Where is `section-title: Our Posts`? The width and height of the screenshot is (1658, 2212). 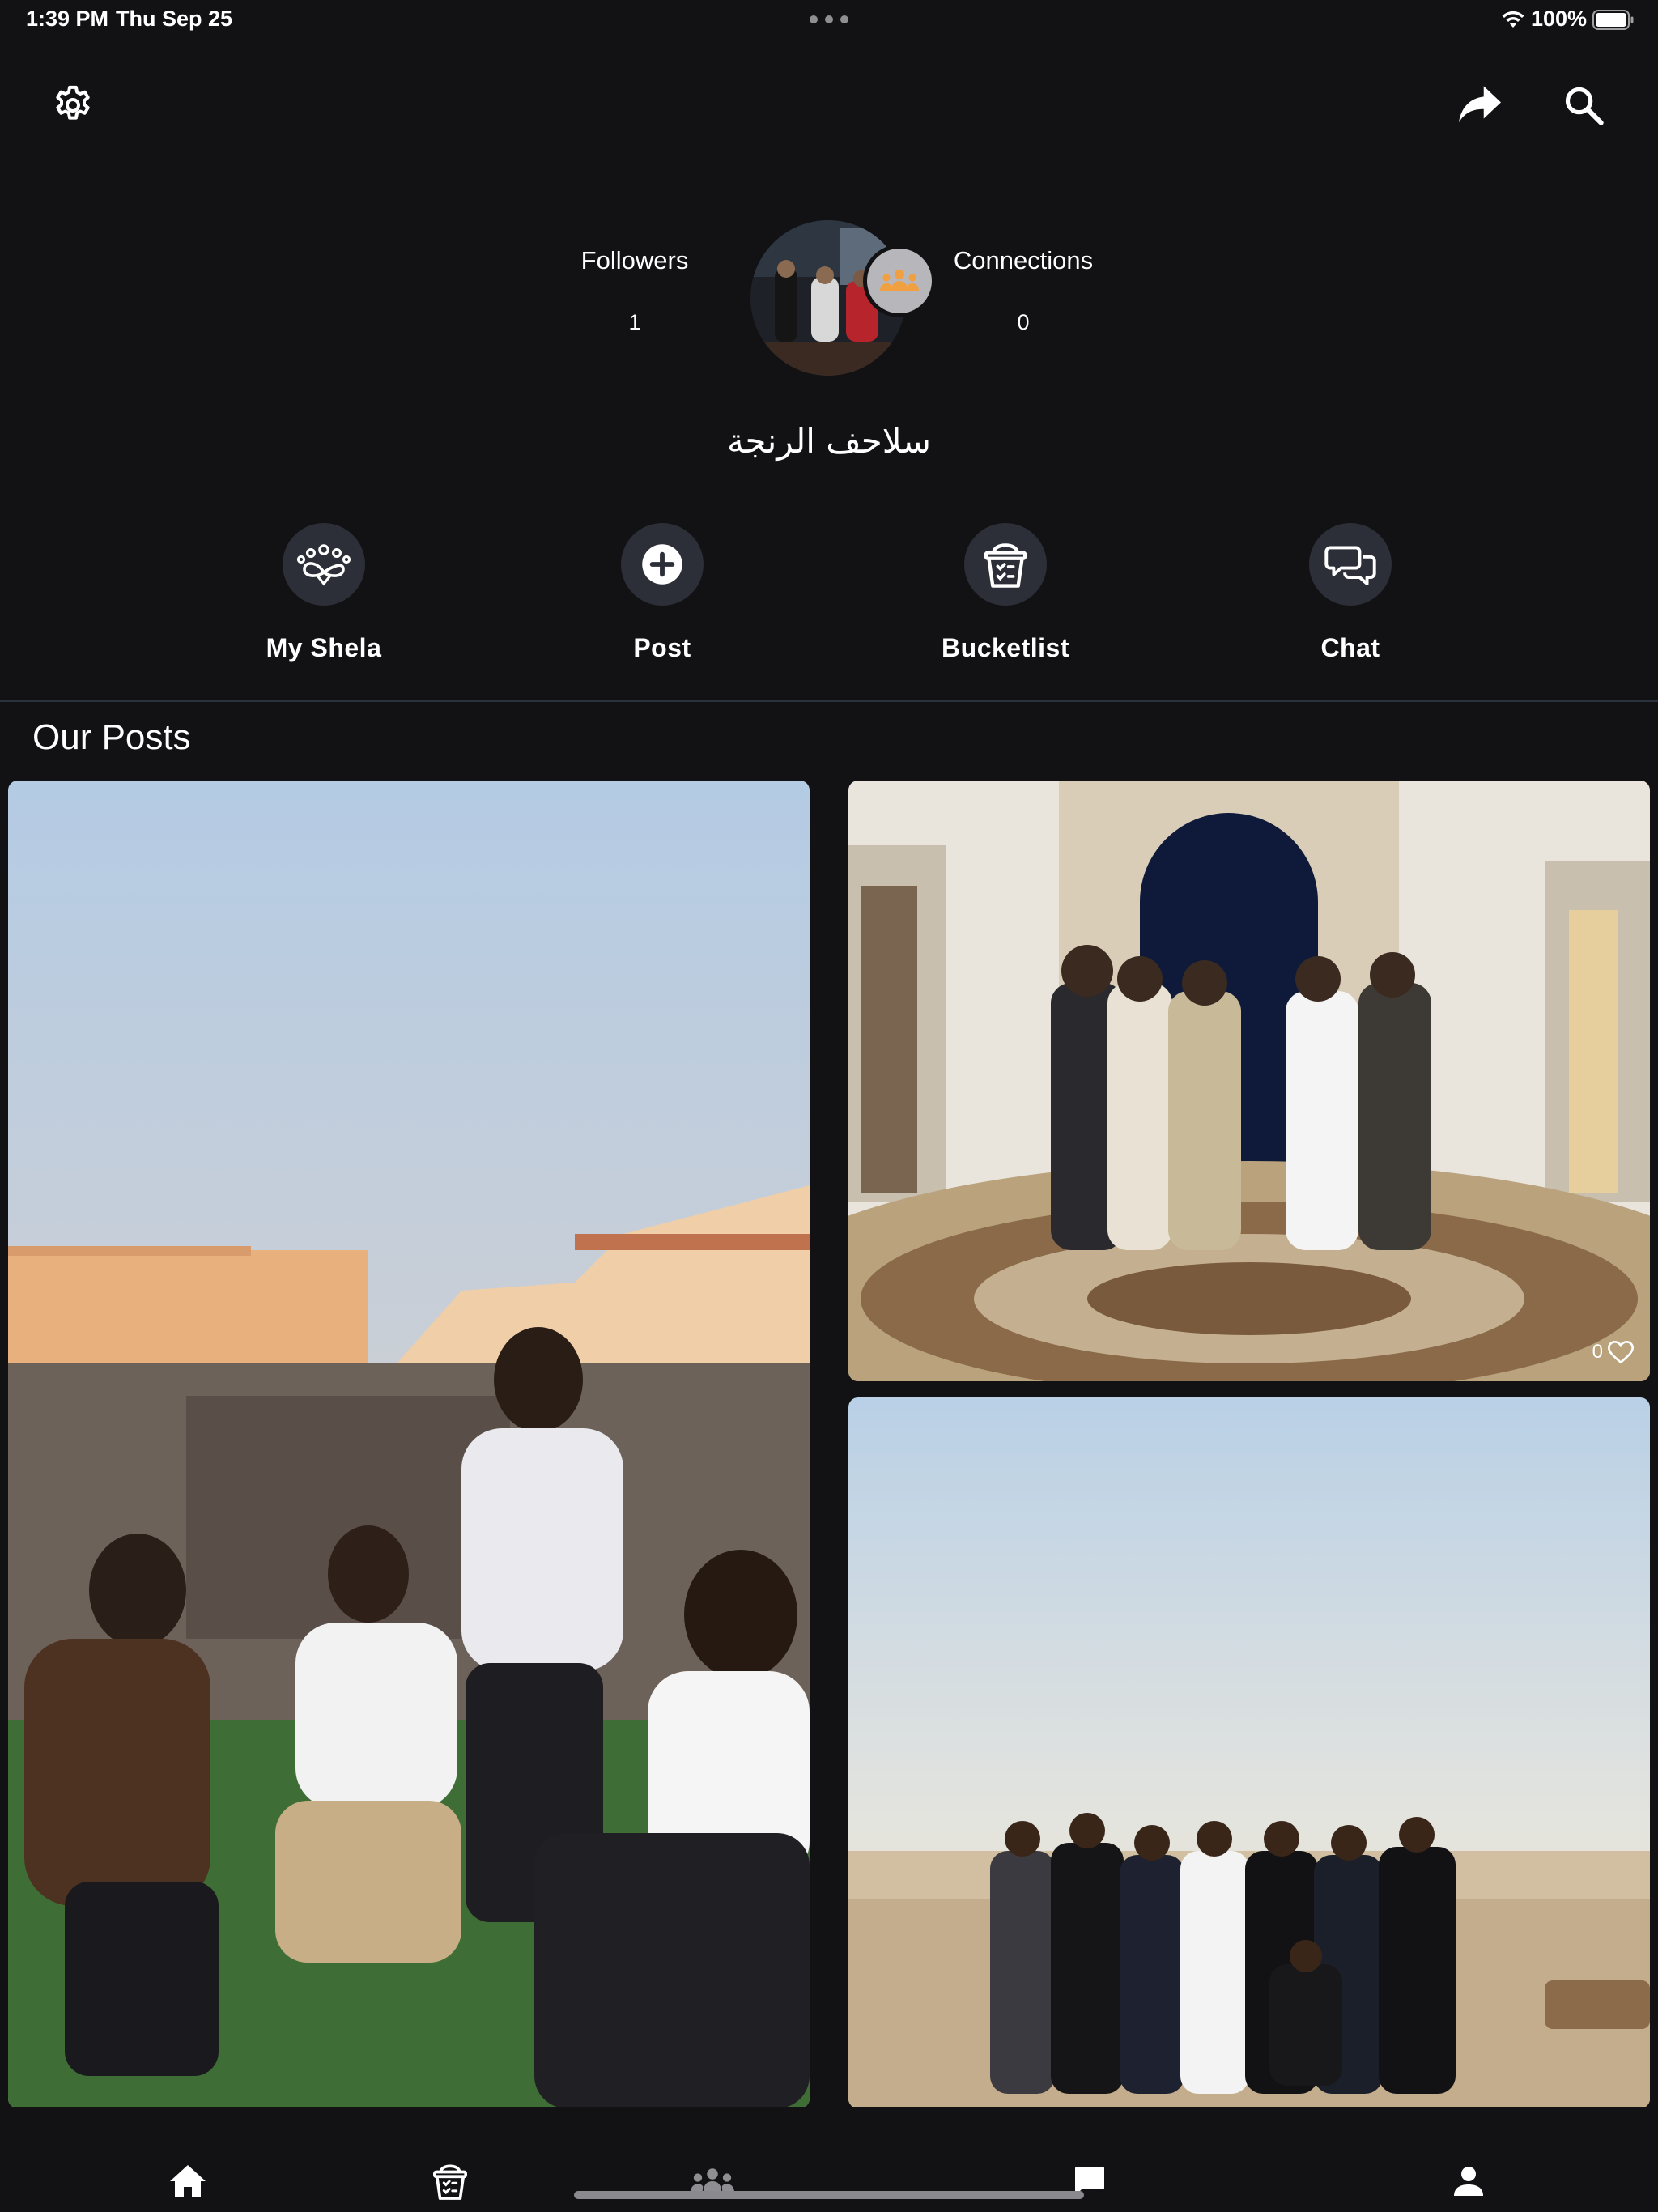 section-title: Our Posts is located at coordinates (111, 737).